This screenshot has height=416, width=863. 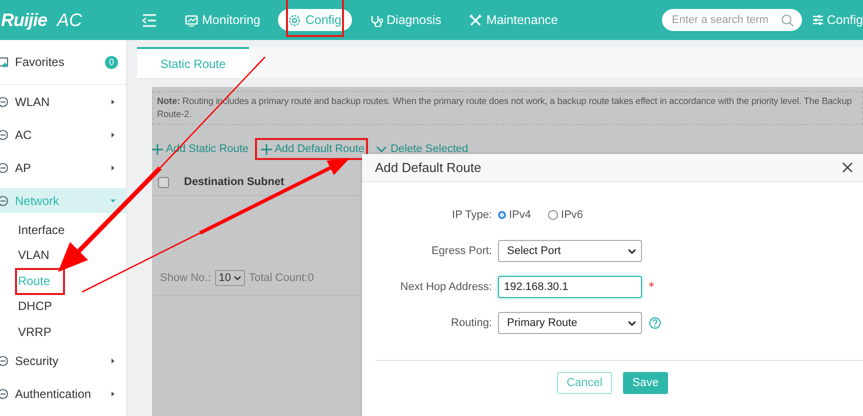 I want to click on field-label: Egress Port:, so click(x=461, y=251).